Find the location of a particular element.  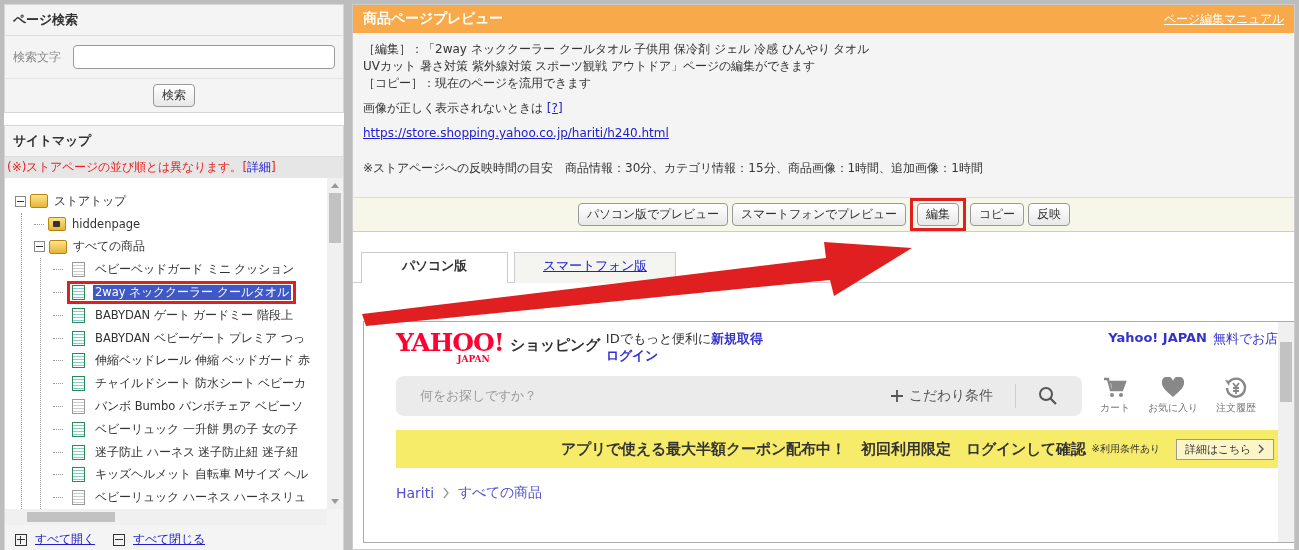

details-link: 詳細 is located at coordinates (259, 167).